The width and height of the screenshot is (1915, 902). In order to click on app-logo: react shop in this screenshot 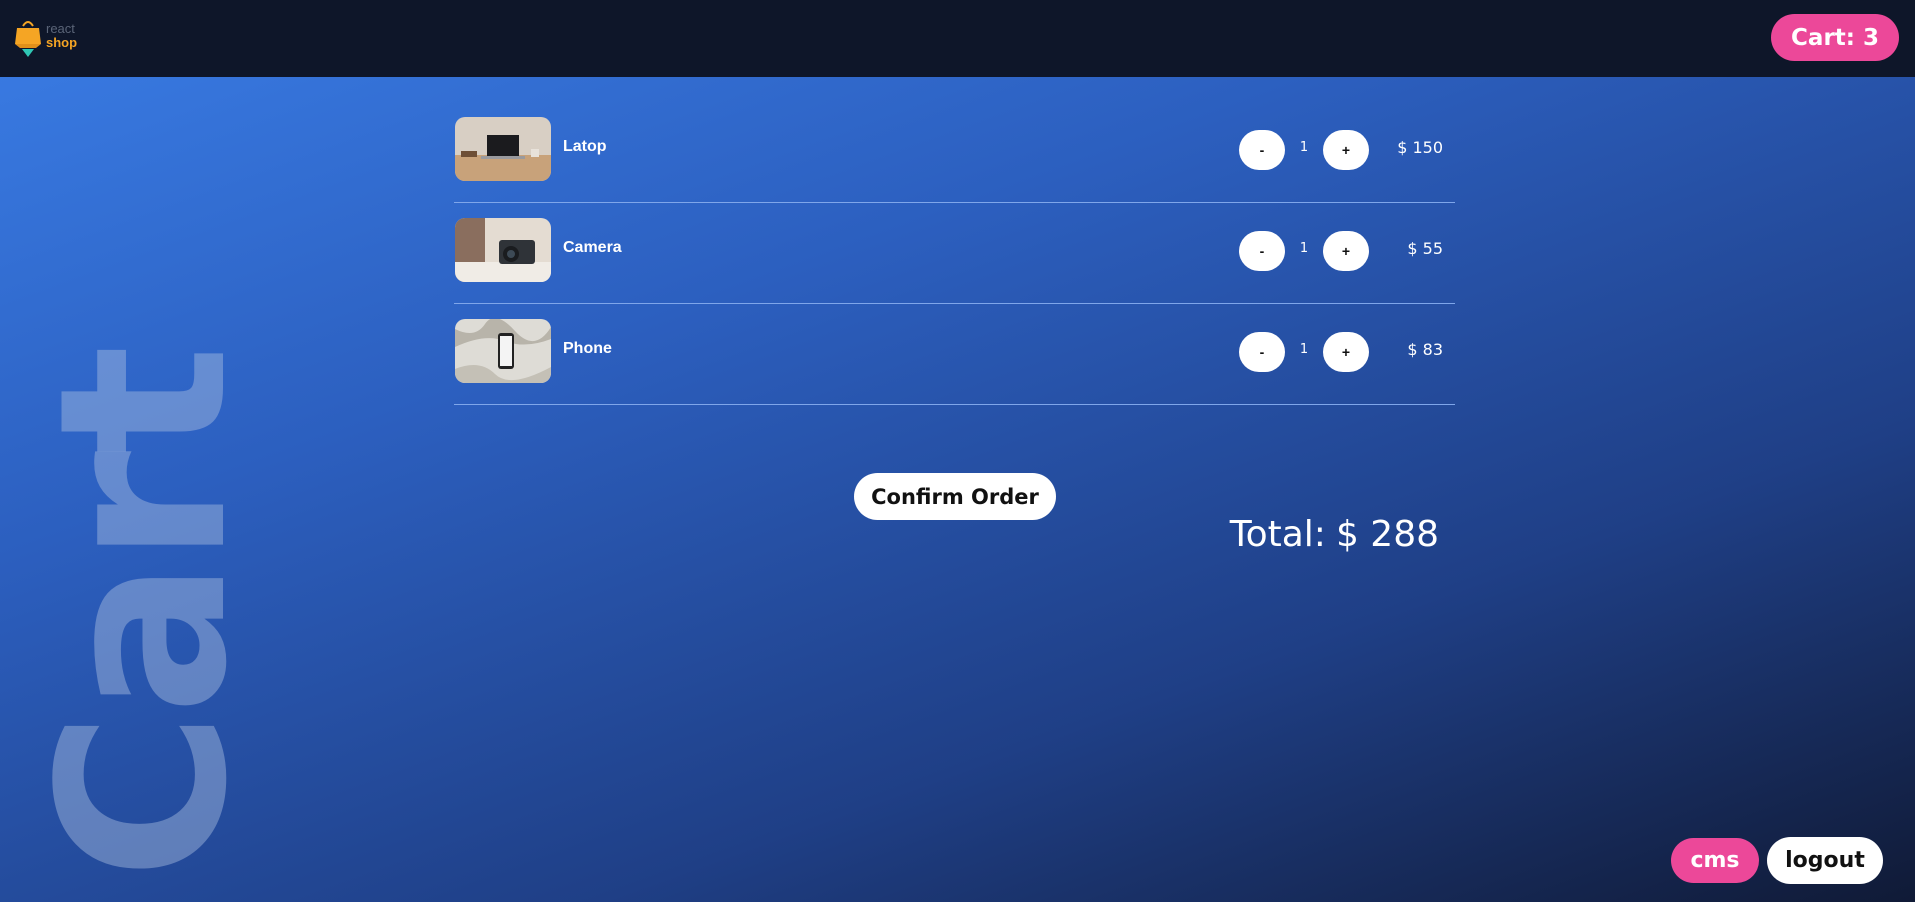, I will do `click(52, 37)`.